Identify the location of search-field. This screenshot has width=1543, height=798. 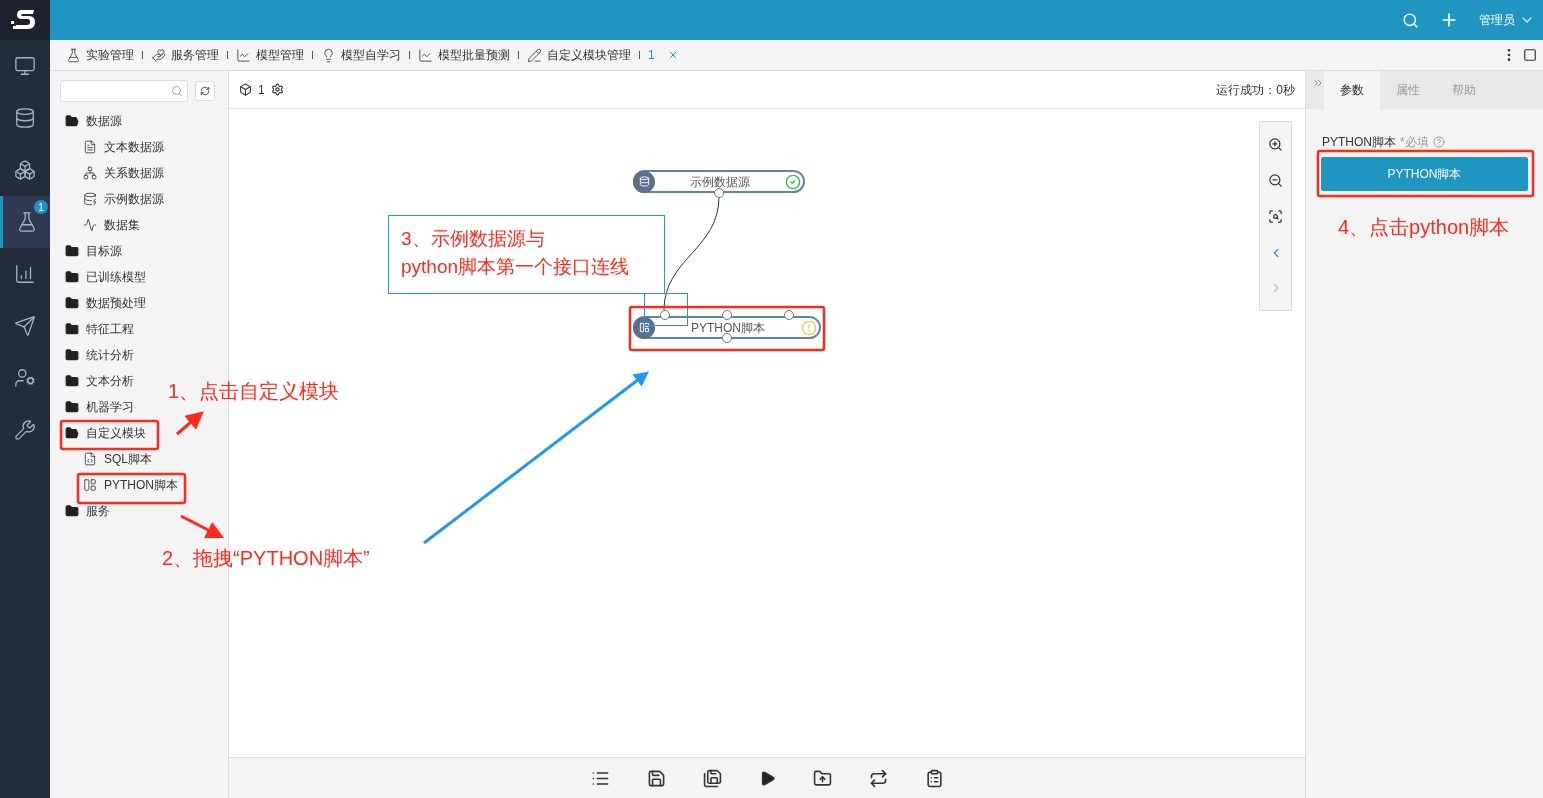
(124, 91).